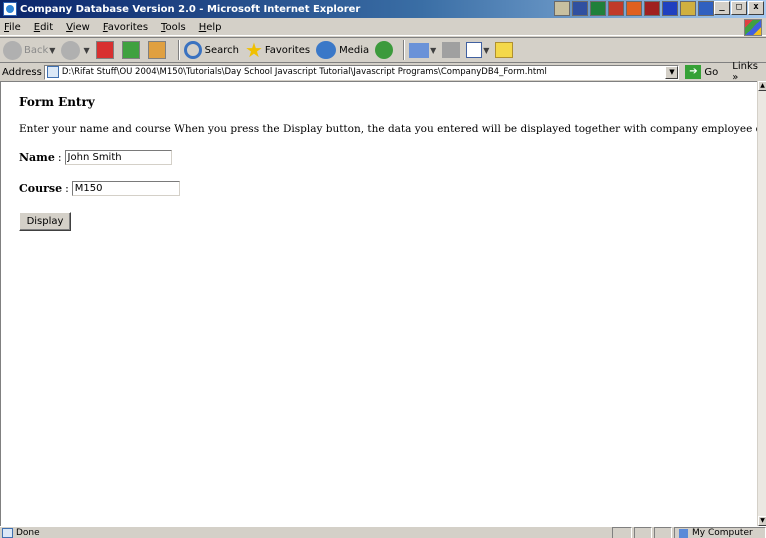 This screenshot has width=766, height=538. I want to click on go-label: Go, so click(711, 72).